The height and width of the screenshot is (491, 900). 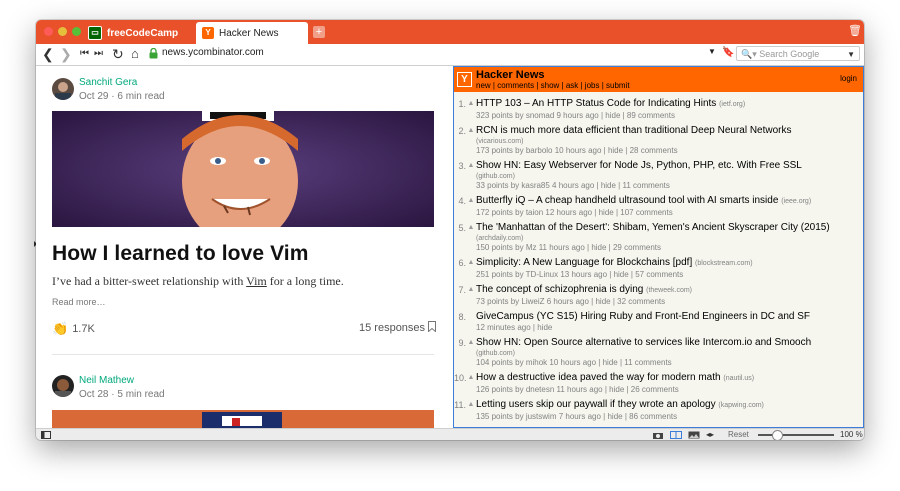 I want to click on item-title-link: The concept of schizophrenia is dying, so click(x=559, y=289).